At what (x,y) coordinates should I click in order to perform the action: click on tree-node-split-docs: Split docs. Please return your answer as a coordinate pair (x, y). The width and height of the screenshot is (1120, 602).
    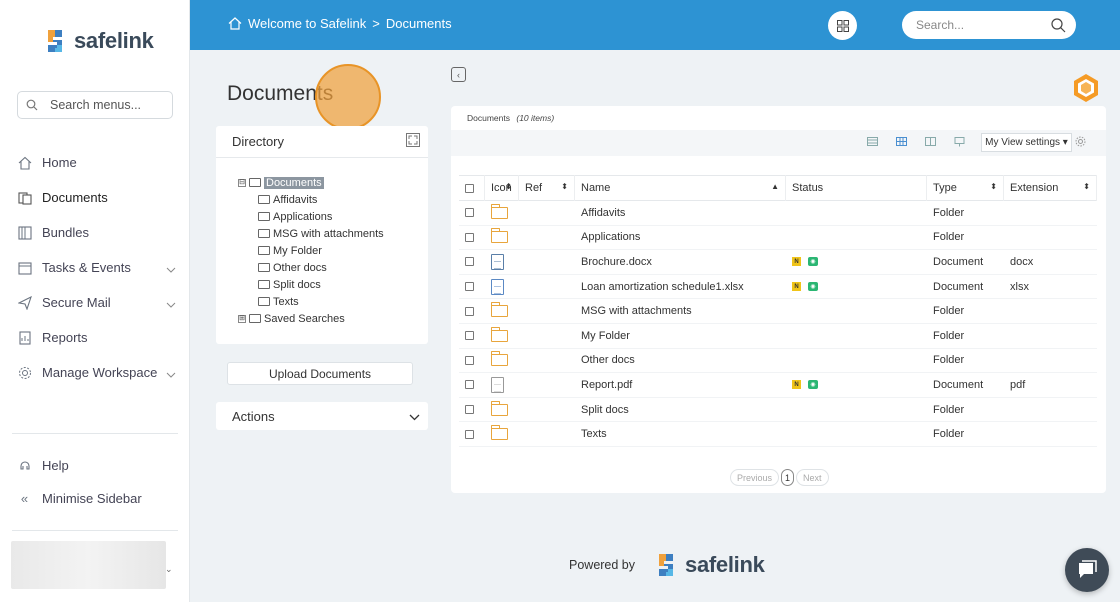
    Looking at the image, I should click on (311, 284).